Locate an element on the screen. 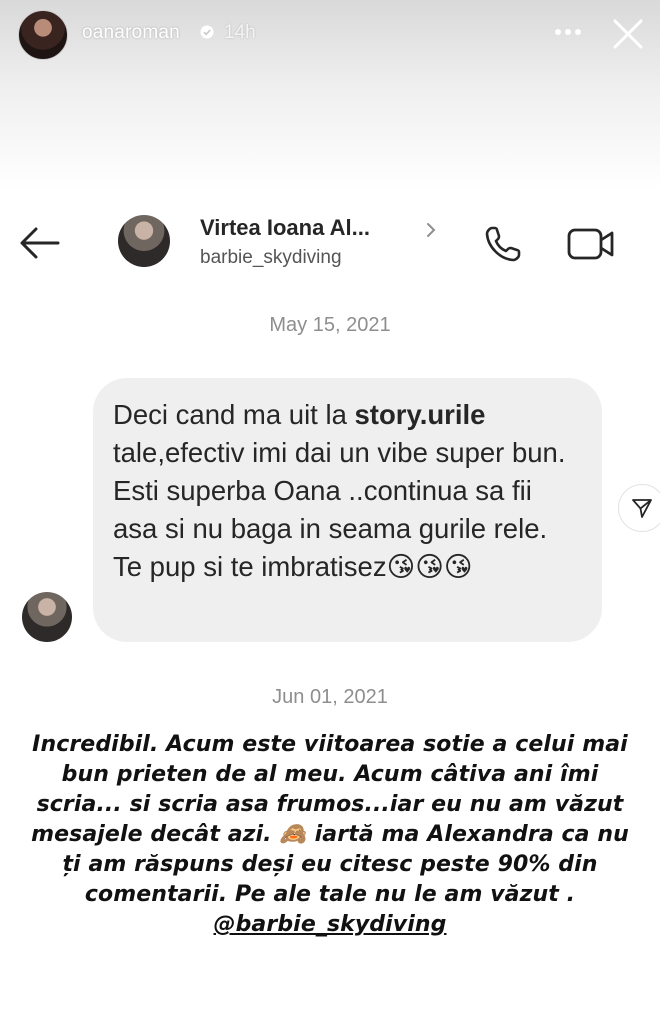 This screenshot has height=1024, width=660. more-options-button is located at coordinates (568, 32).